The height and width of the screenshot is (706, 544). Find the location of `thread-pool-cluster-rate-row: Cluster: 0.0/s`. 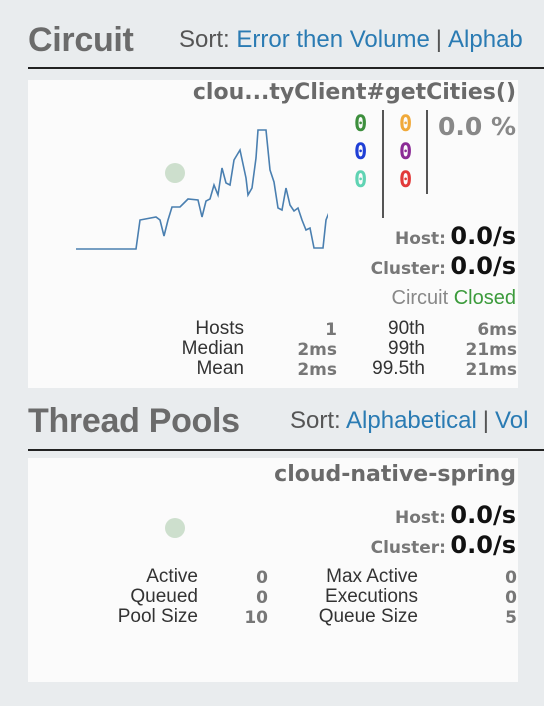

thread-pool-cluster-rate-row: Cluster: 0.0/s is located at coordinates (443, 545).